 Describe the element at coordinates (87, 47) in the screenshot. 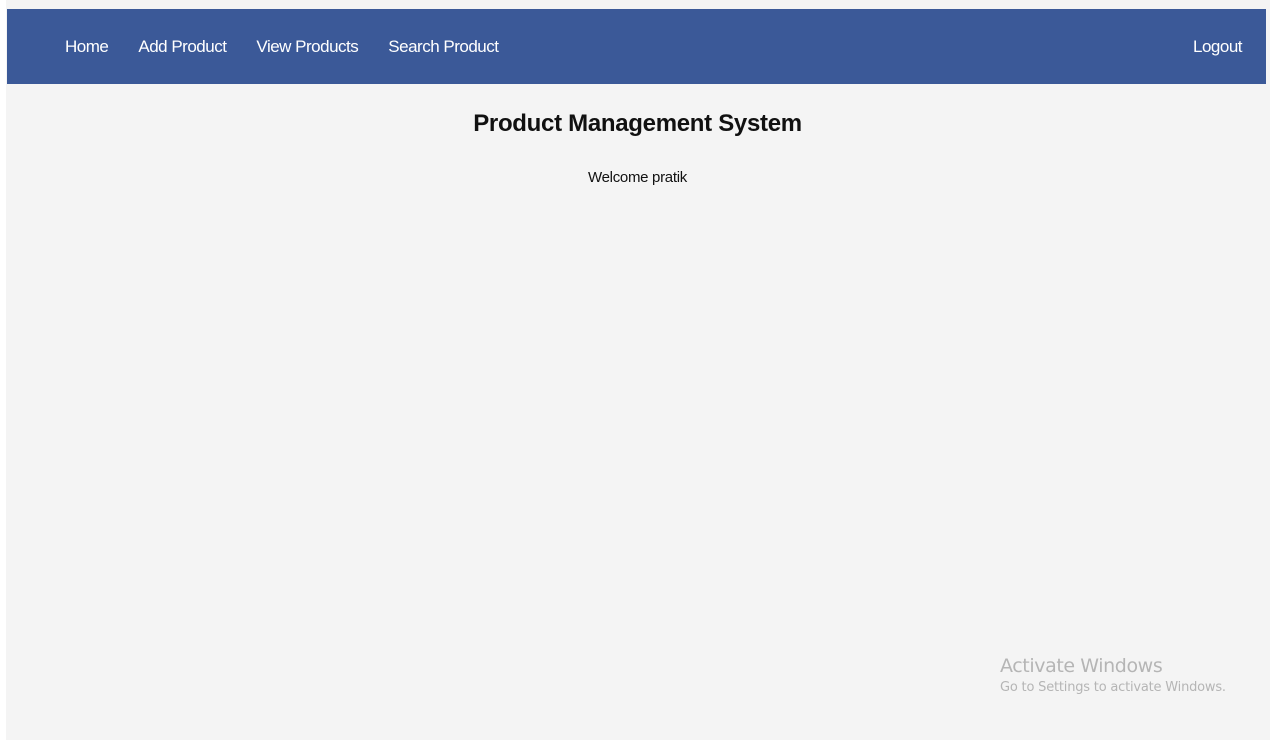

I see `nav-home-link: Home` at that location.